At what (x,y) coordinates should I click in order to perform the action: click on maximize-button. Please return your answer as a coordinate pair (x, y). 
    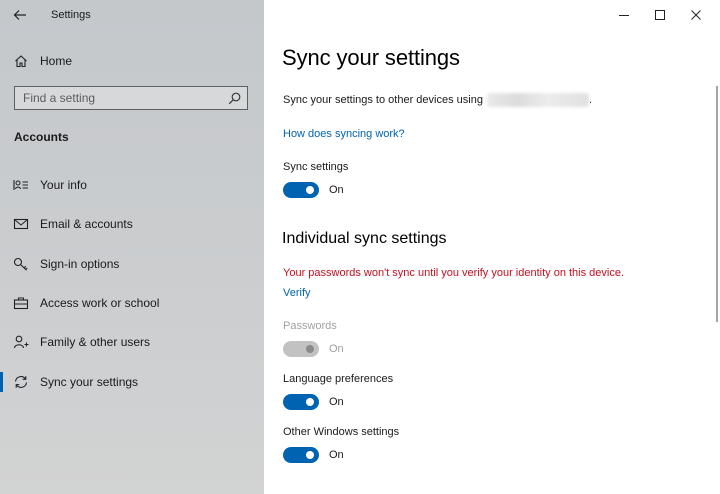
    Looking at the image, I should click on (660, 15).